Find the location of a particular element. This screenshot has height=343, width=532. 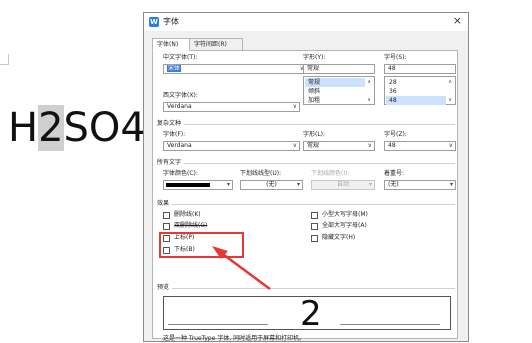

complex-size-label: 字号(Z): is located at coordinates (395, 134).